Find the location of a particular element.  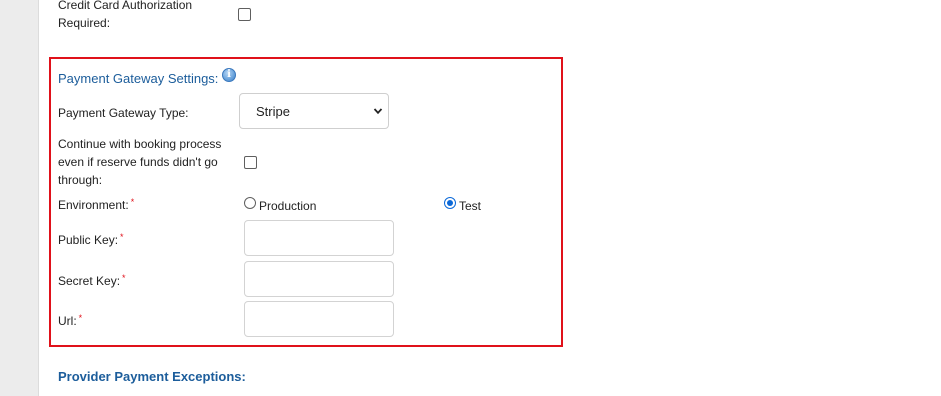

public-key-input is located at coordinates (319, 238).